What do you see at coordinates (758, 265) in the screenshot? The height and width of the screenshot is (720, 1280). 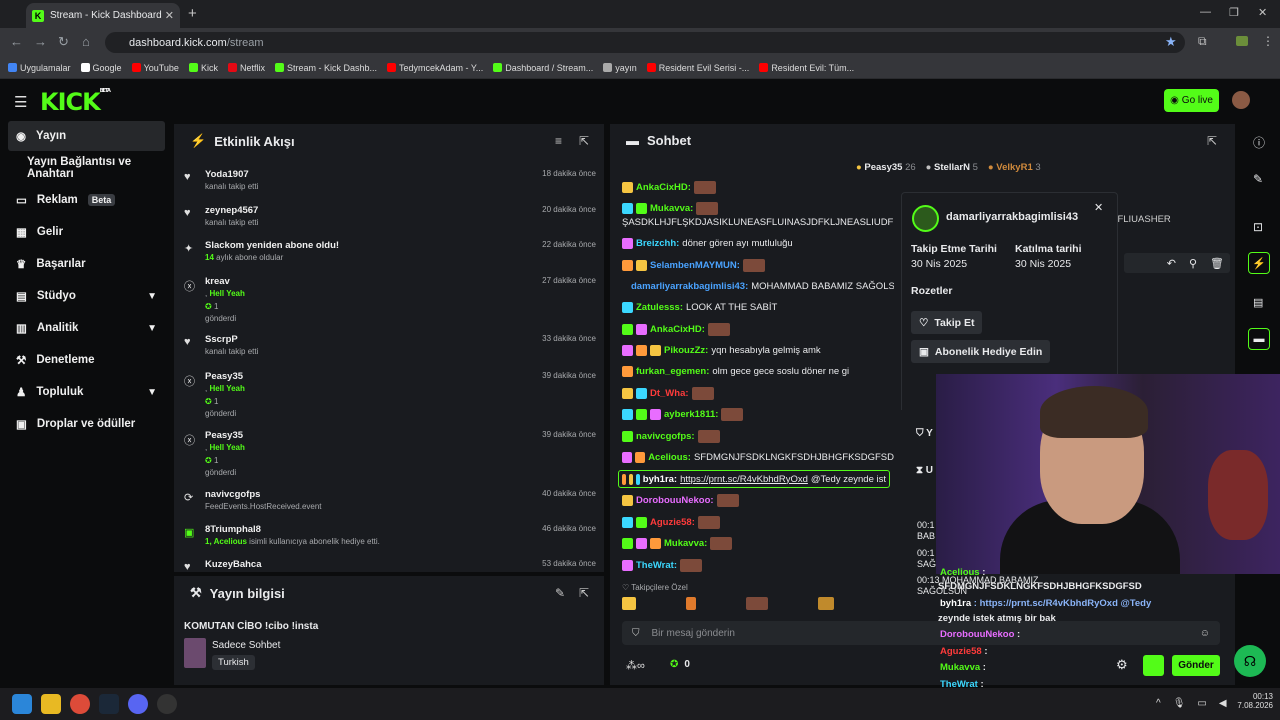 I see `chat-message: SelambenMAYMUN:` at bounding box center [758, 265].